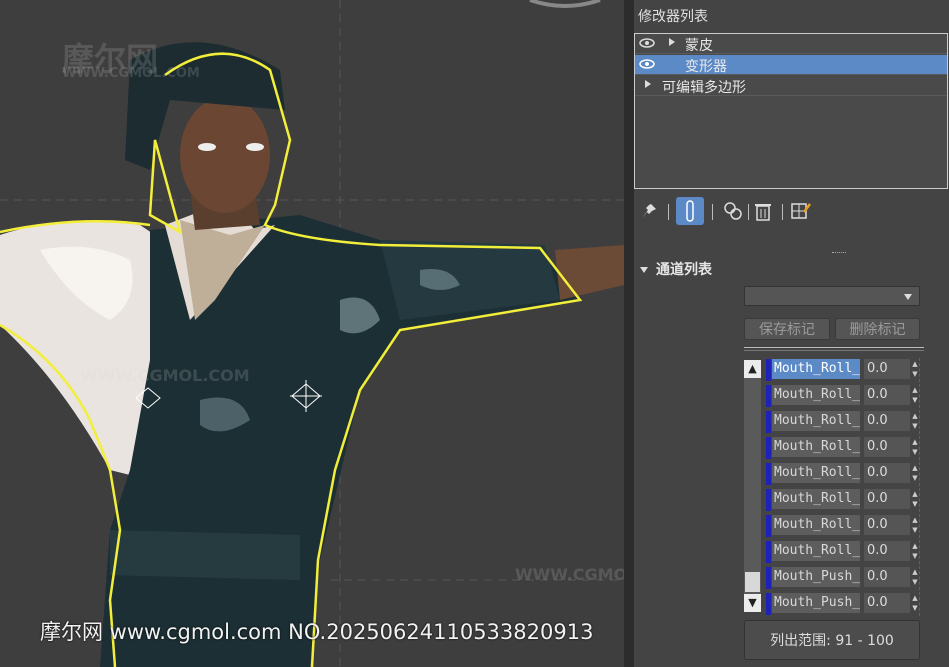 This screenshot has height=667, width=949. Describe the element at coordinates (733, 211) in the screenshot. I see `make-unique-icon` at that location.